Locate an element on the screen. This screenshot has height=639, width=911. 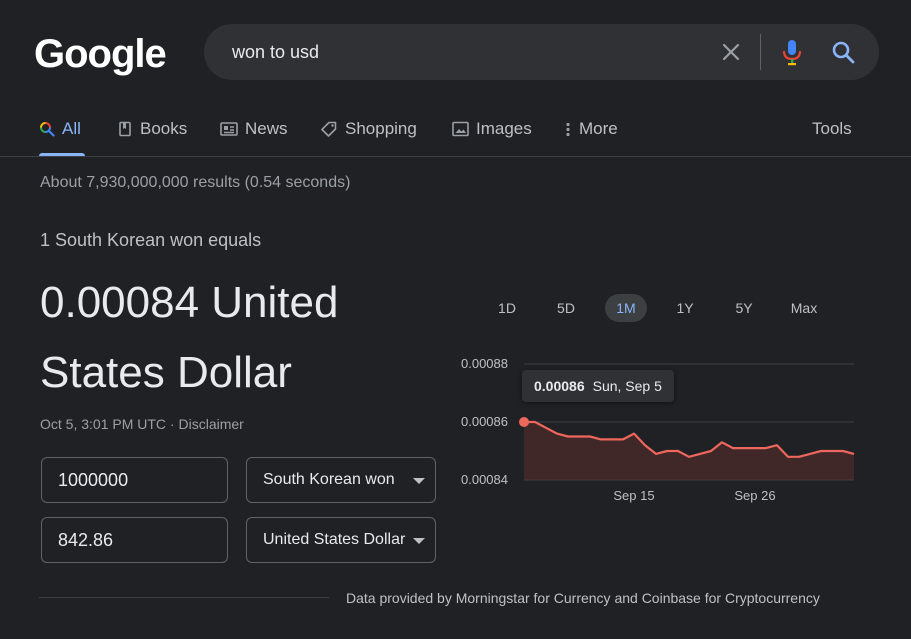
timestamp-line: Oct 5, 3:01 PM UTC · Disclaimer is located at coordinates (142, 424).